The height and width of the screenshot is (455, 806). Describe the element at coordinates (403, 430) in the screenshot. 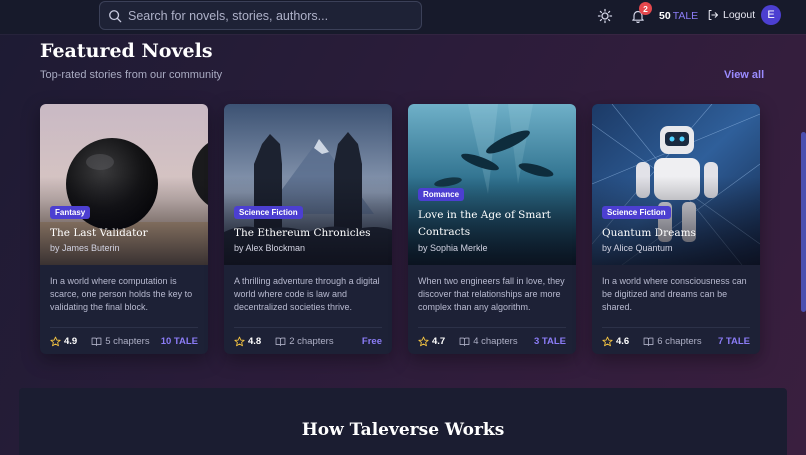

I see `how-it-works-title: How Taleverse Works` at that location.